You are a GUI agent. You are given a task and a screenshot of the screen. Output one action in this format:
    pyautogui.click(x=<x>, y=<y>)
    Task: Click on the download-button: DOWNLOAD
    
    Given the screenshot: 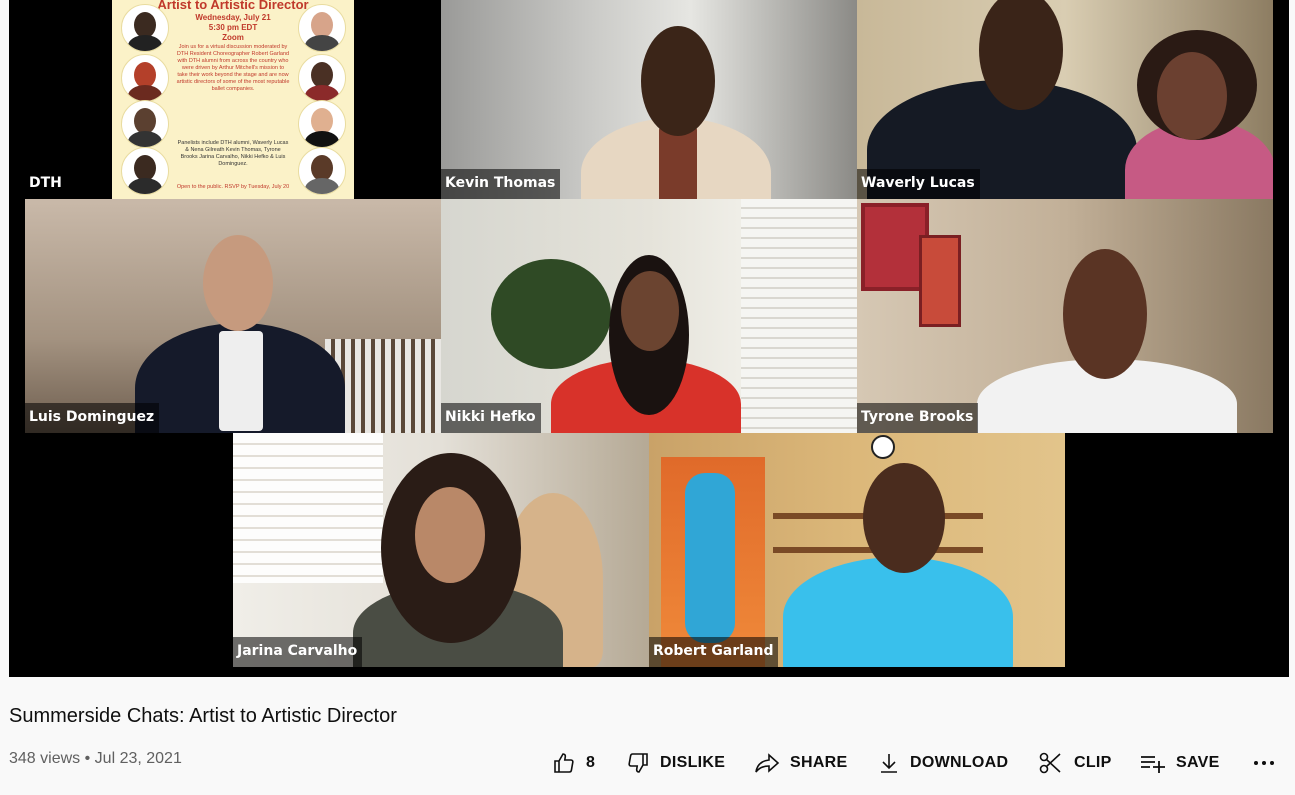 What is the action you would take?
    pyautogui.click(x=943, y=763)
    